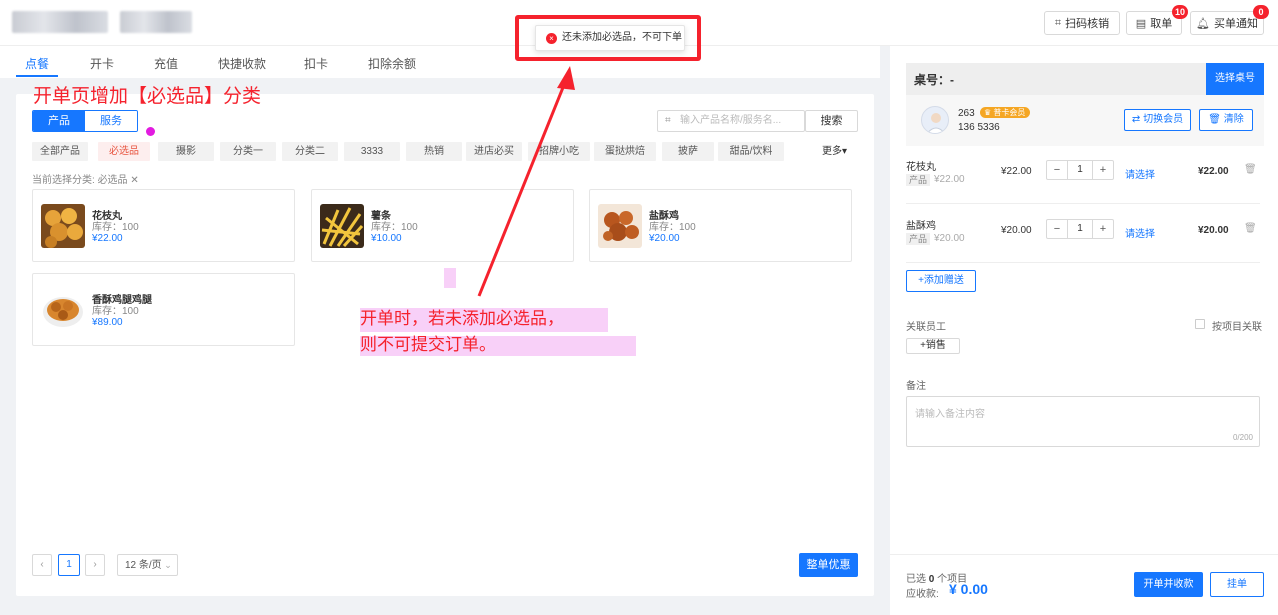 The height and width of the screenshot is (615, 1278). Describe the element at coordinates (933, 346) in the screenshot. I see `add-sales-button: +销售` at that location.